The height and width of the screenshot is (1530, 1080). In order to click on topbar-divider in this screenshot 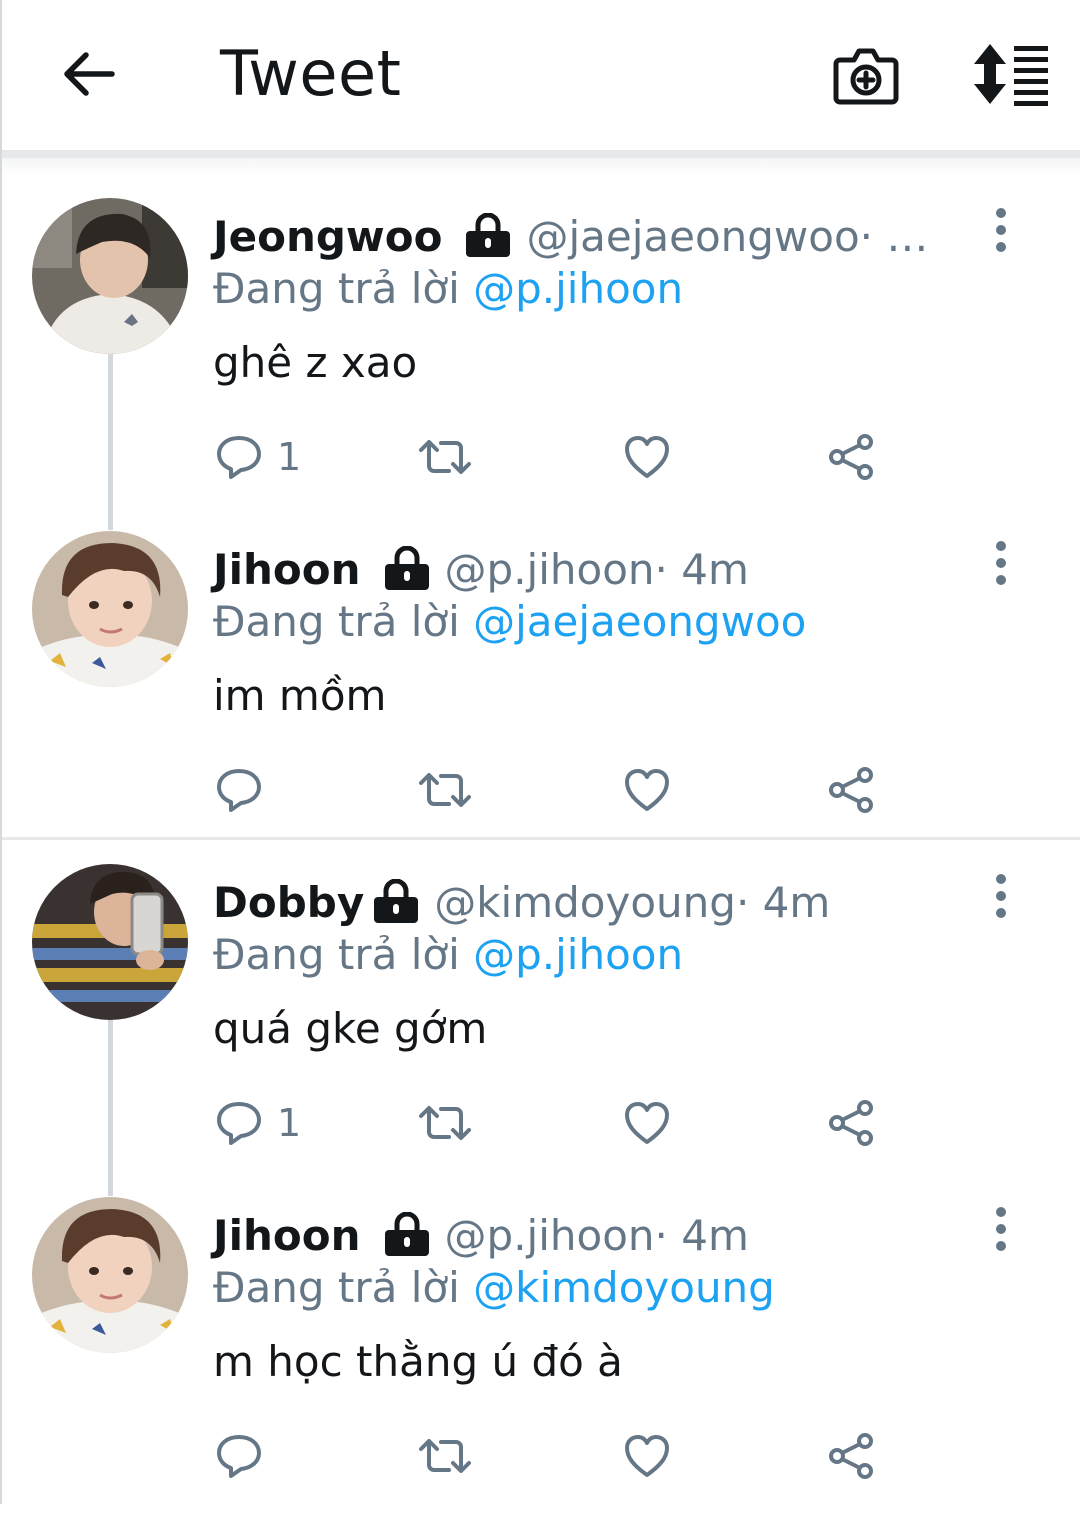, I will do `click(541, 163)`.